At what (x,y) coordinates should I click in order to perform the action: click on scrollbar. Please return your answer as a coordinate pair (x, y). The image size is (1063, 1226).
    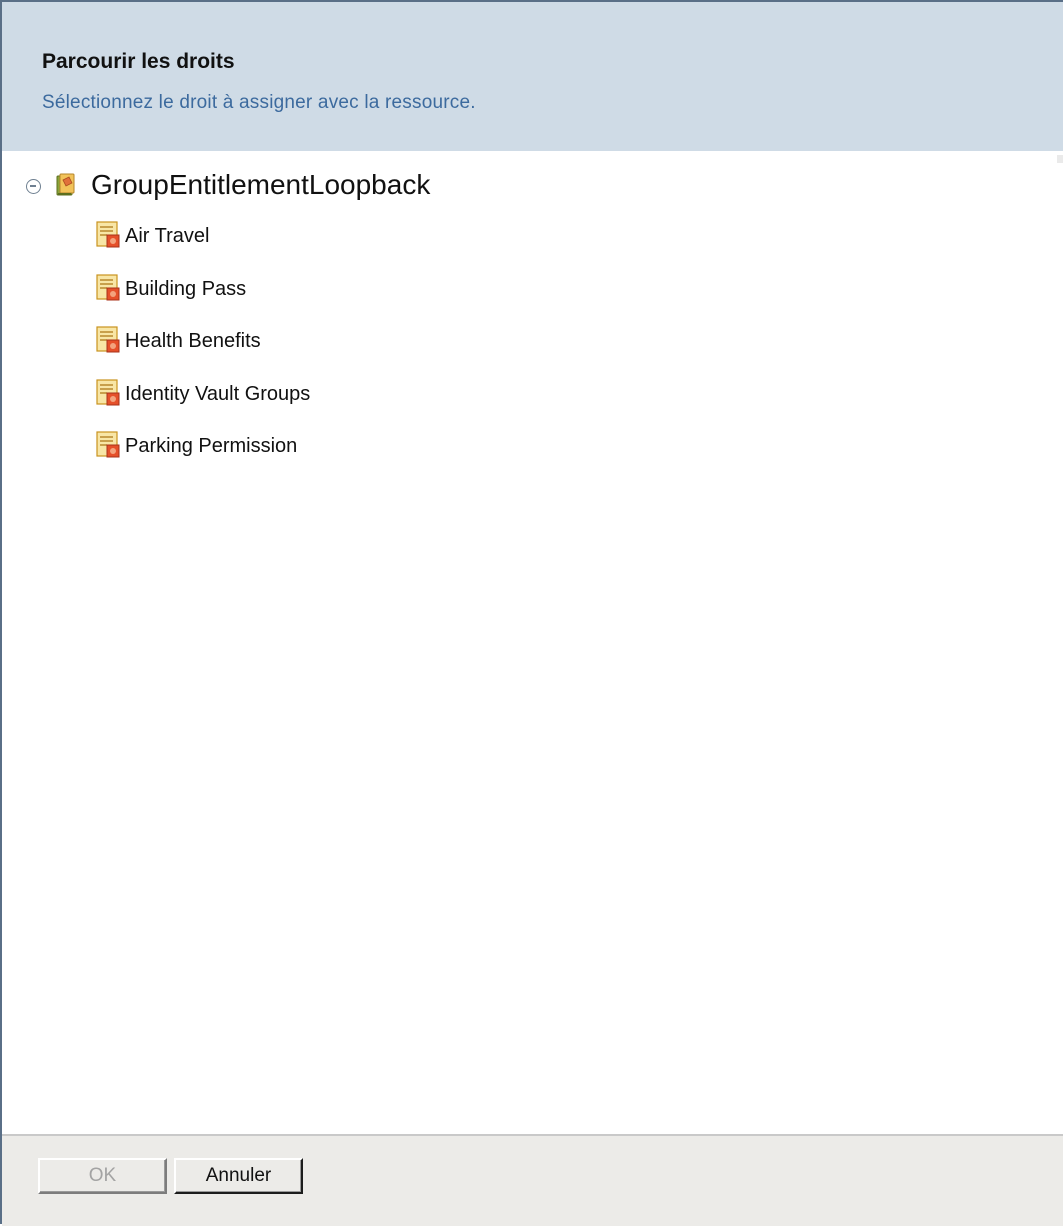
    Looking at the image, I should click on (1060, 159).